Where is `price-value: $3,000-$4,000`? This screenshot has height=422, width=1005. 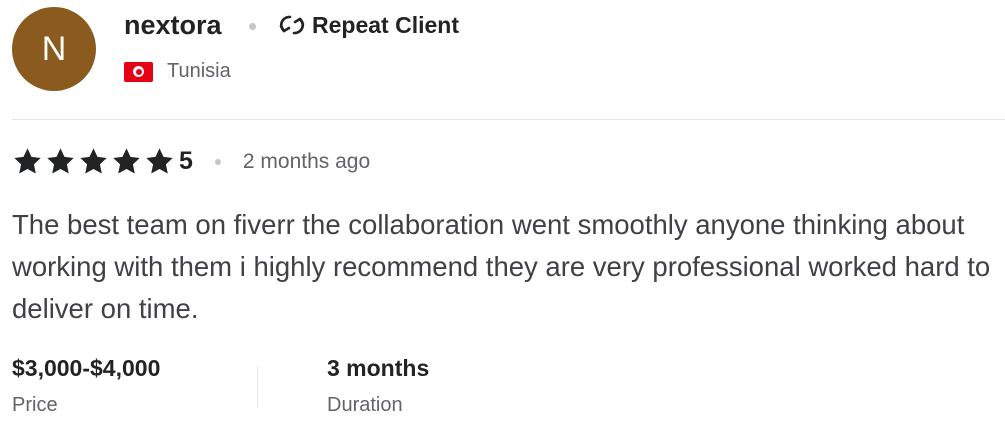
price-value: $3,000-$4,000 is located at coordinates (86, 368).